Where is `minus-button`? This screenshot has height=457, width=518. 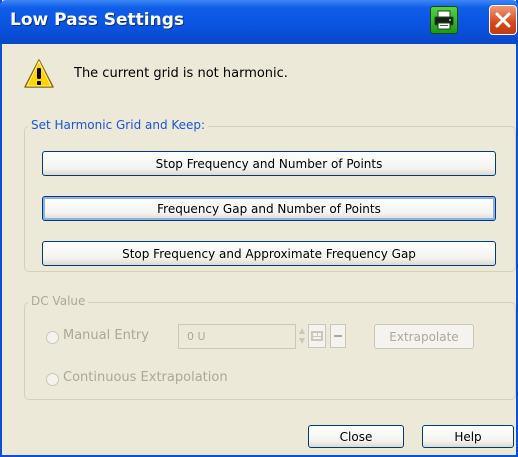
minus-button is located at coordinates (338, 336).